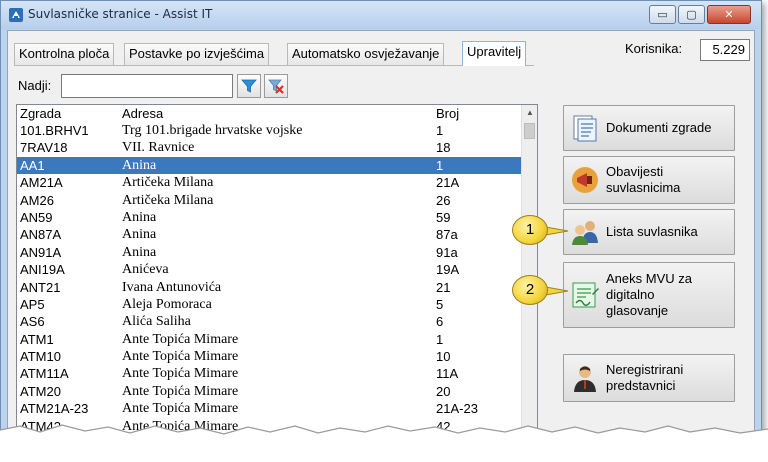 The width and height of the screenshot is (768, 462). Describe the element at coordinates (32, 165) in the screenshot. I see `cell-zgrada: AA1` at that location.